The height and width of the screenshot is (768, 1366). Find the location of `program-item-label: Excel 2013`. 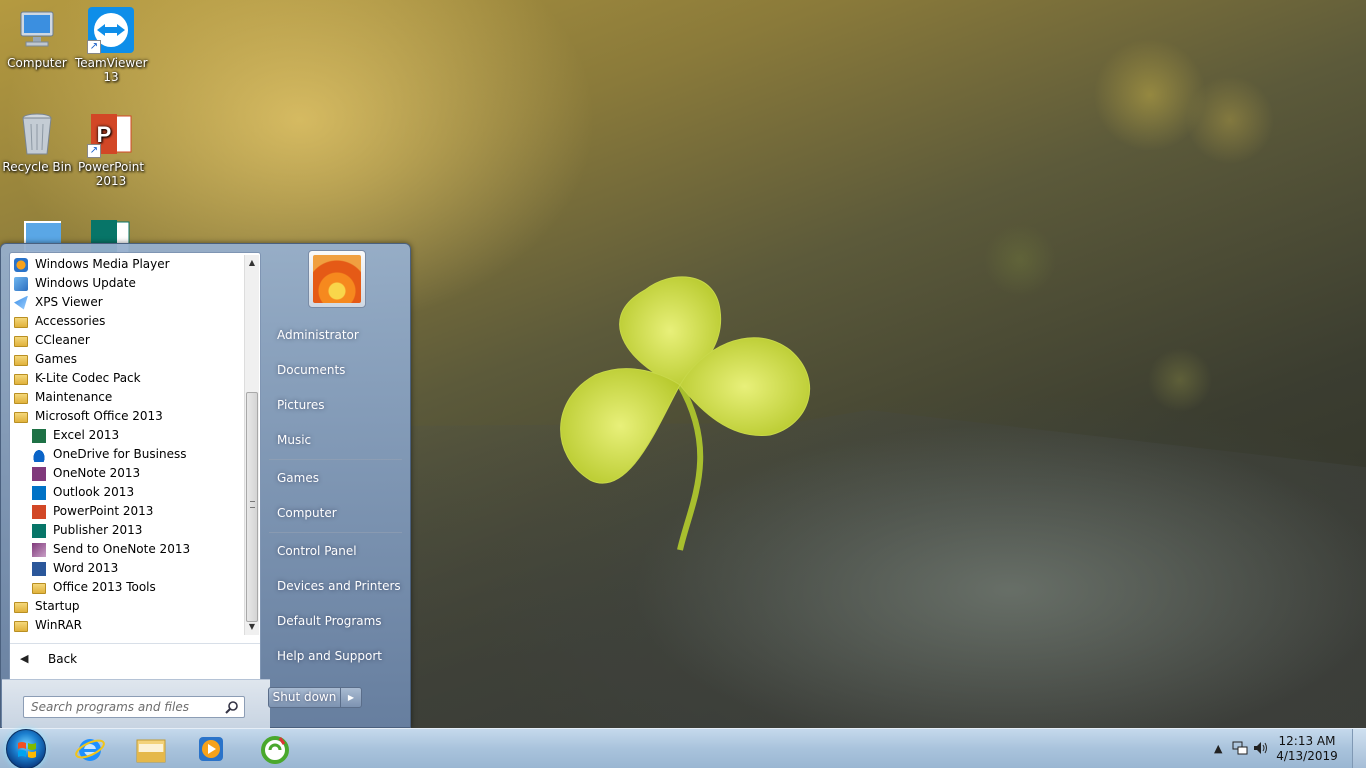

program-item-label: Excel 2013 is located at coordinates (86, 435).